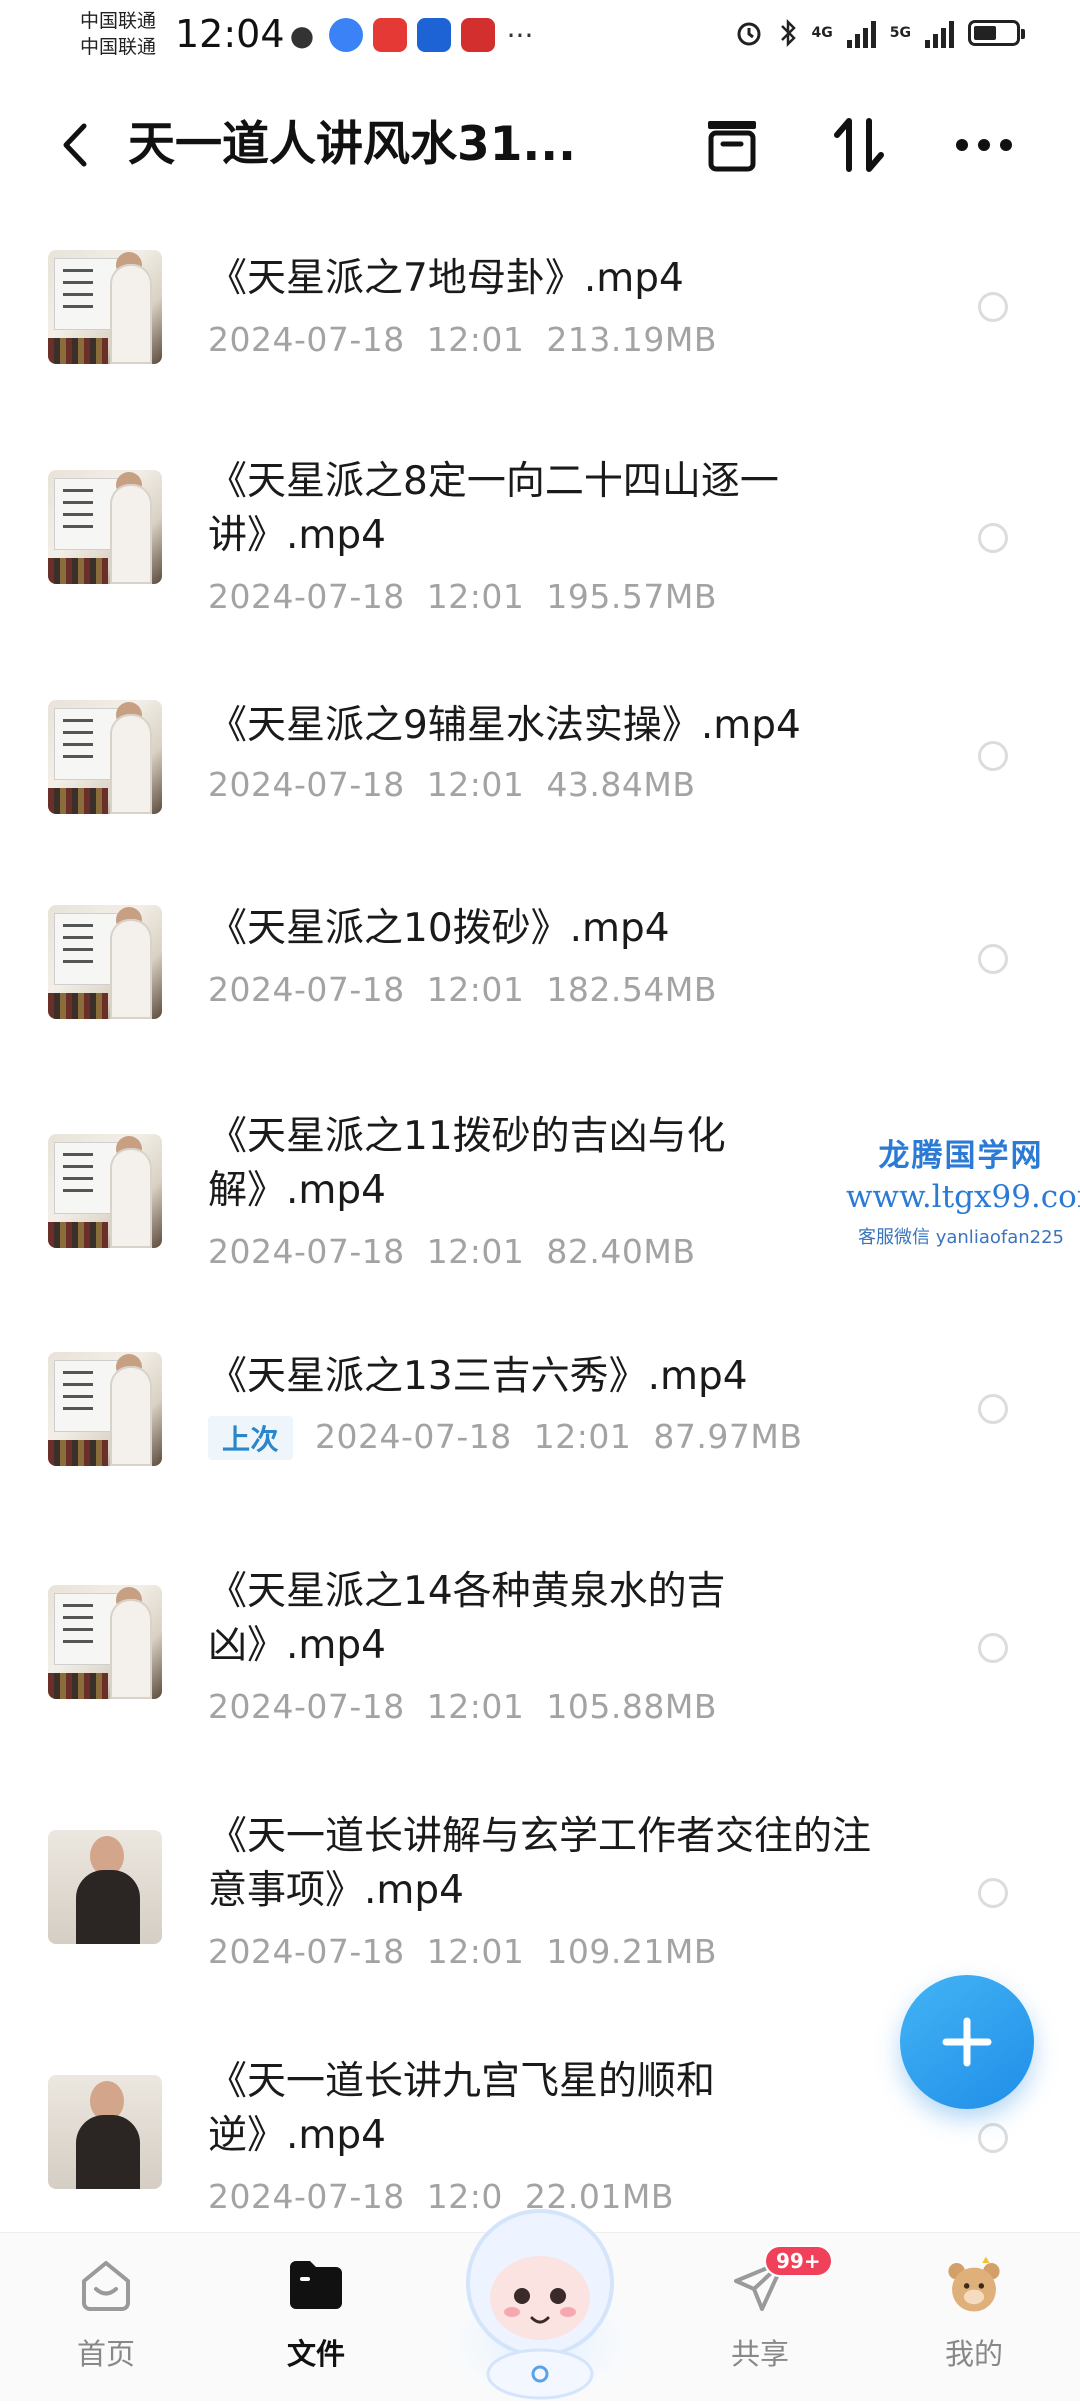  I want to click on notification-icons: ● ···, so click(410, 35).